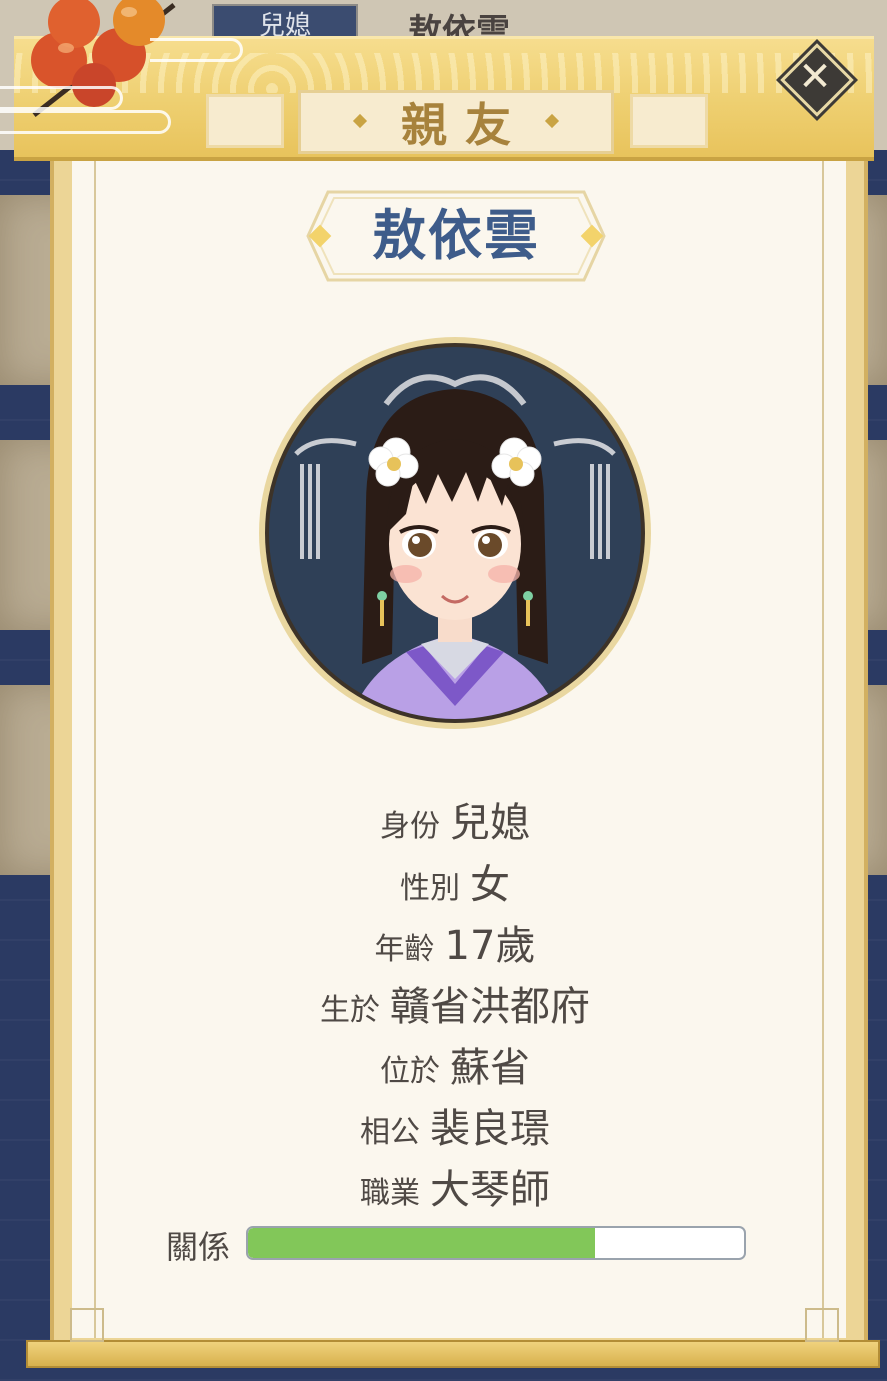 The height and width of the screenshot is (1381, 887). Describe the element at coordinates (422, 1243) in the screenshot. I see `relationship-progress-fill` at that location.